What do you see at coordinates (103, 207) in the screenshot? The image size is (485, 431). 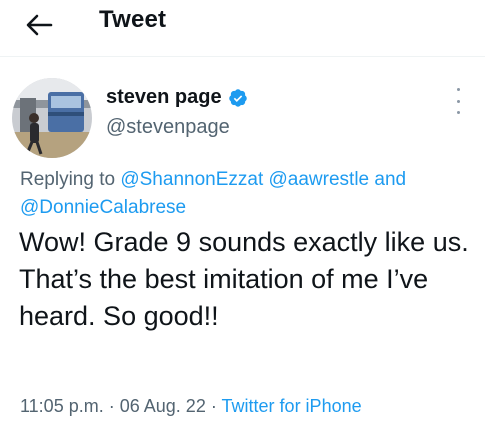 I see `mention-link: @DonnieCalabrese` at bounding box center [103, 207].